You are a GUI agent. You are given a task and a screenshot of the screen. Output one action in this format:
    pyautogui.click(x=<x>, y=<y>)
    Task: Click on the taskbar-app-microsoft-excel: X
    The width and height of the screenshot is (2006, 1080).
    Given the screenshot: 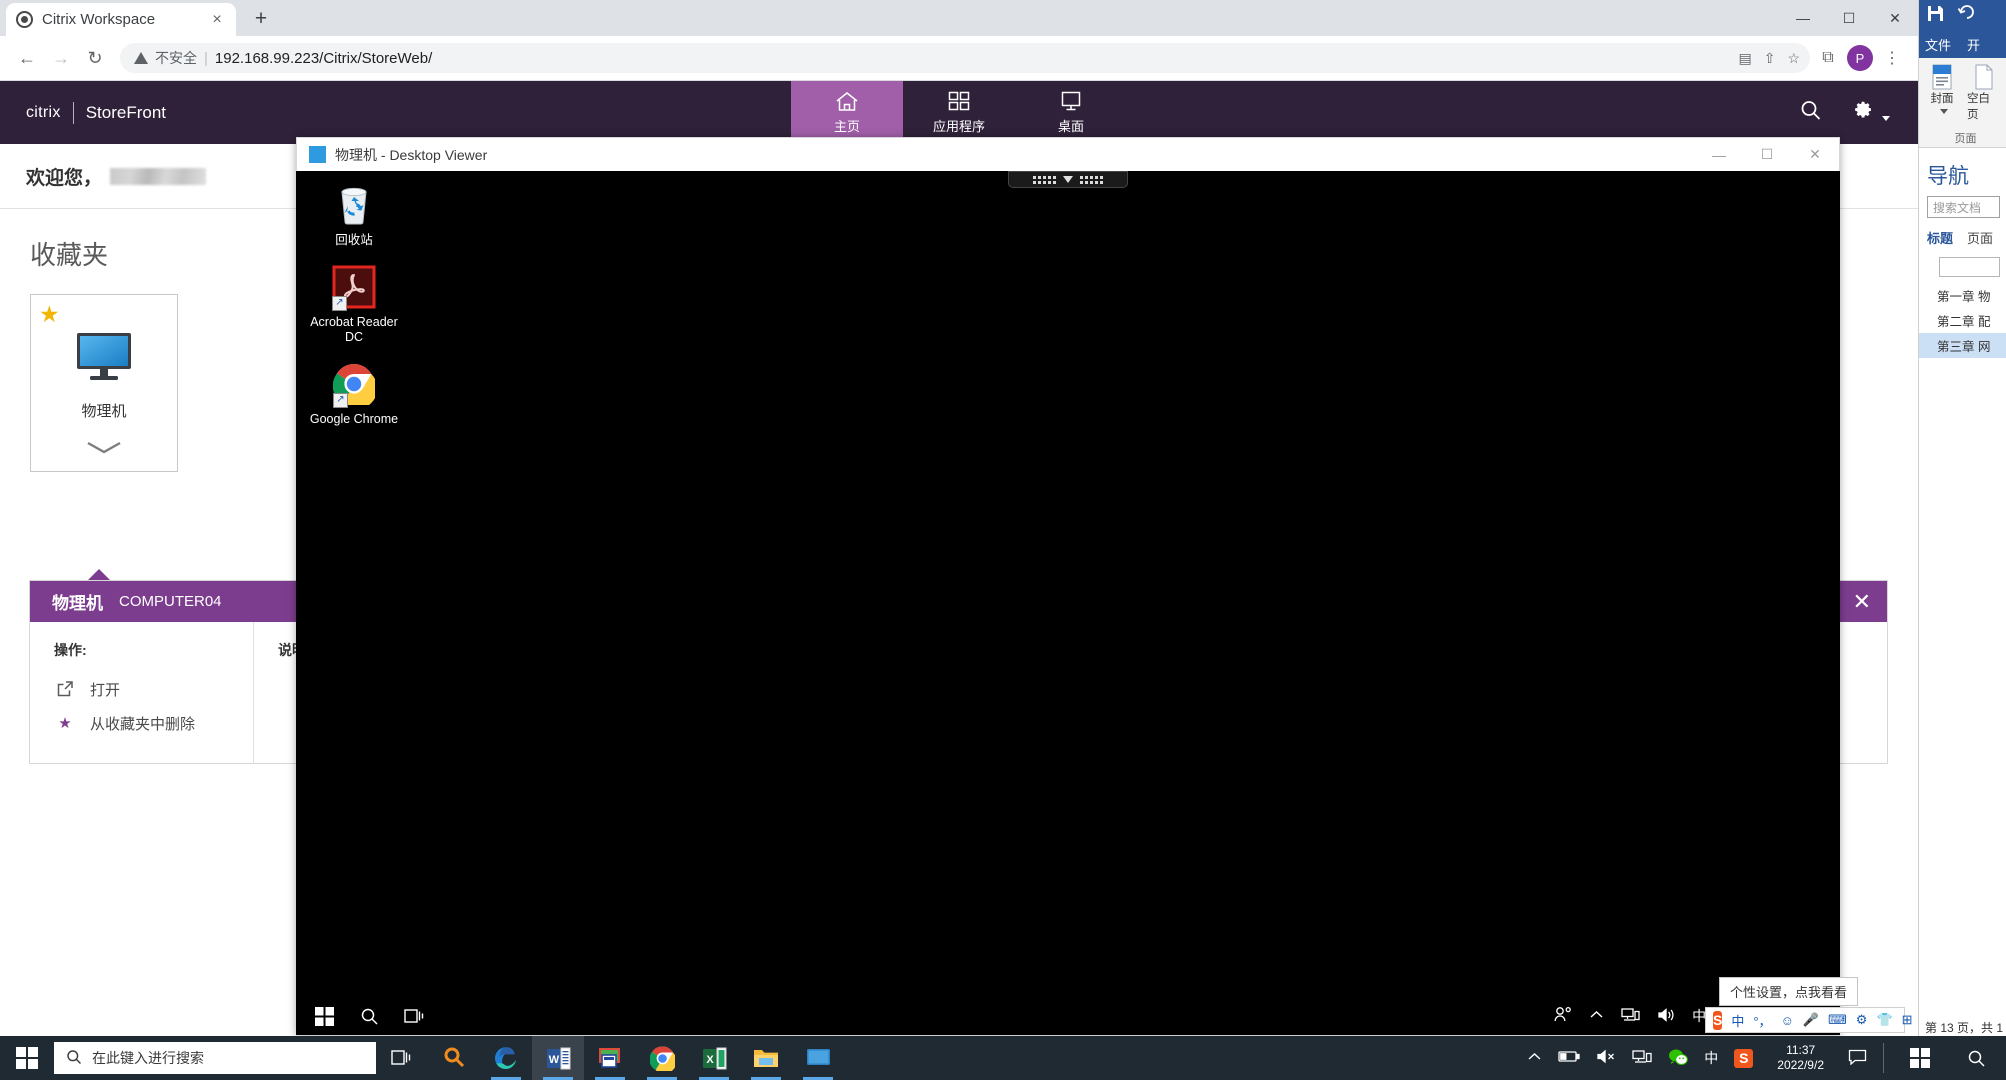 What is the action you would take?
    pyautogui.click(x=714, y=1058)
    